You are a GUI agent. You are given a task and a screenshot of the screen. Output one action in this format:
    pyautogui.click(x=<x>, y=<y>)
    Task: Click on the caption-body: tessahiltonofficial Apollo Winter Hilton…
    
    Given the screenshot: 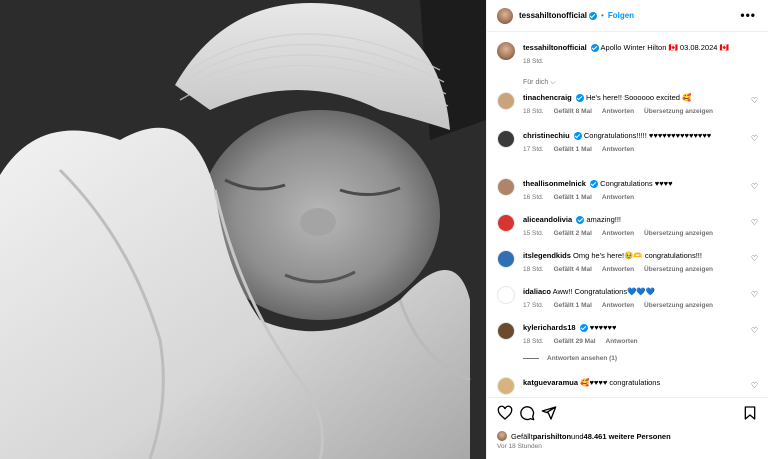 What is the action you would take?
    pyautogui.click(x=626, y=54)
    